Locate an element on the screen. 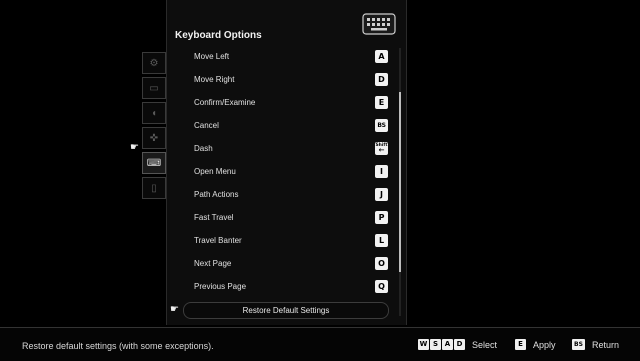  shift-arrow-icon: ← is located at coordinates (381, 150).